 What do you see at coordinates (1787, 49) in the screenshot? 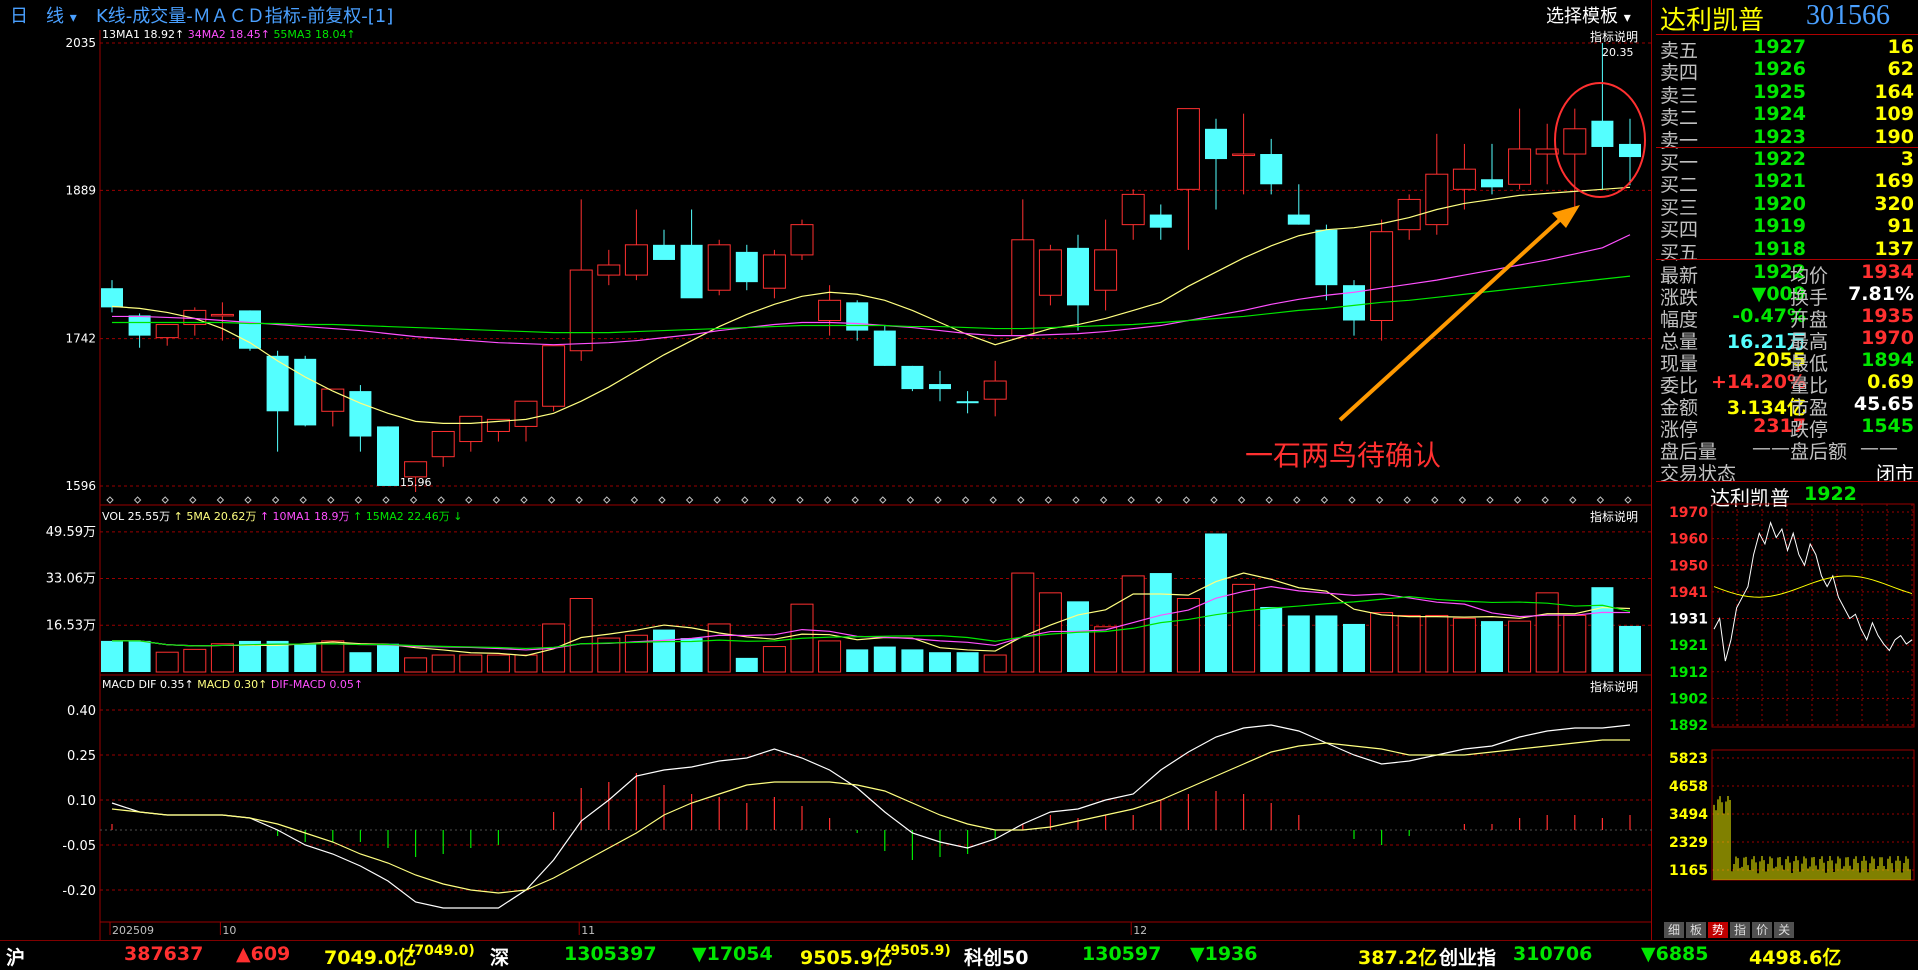
I see `sell-order-row: 卖五 1927 16` at bounding box center [1787, 49].